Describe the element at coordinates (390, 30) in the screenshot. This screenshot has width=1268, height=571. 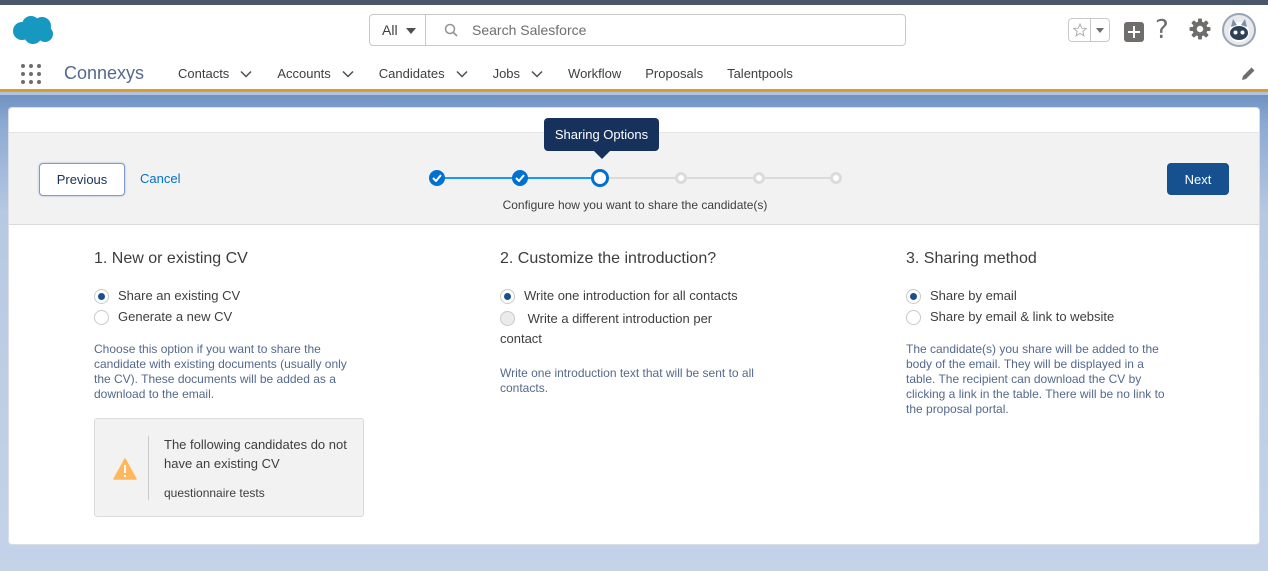
I see `search-scope-label: All` at that location.